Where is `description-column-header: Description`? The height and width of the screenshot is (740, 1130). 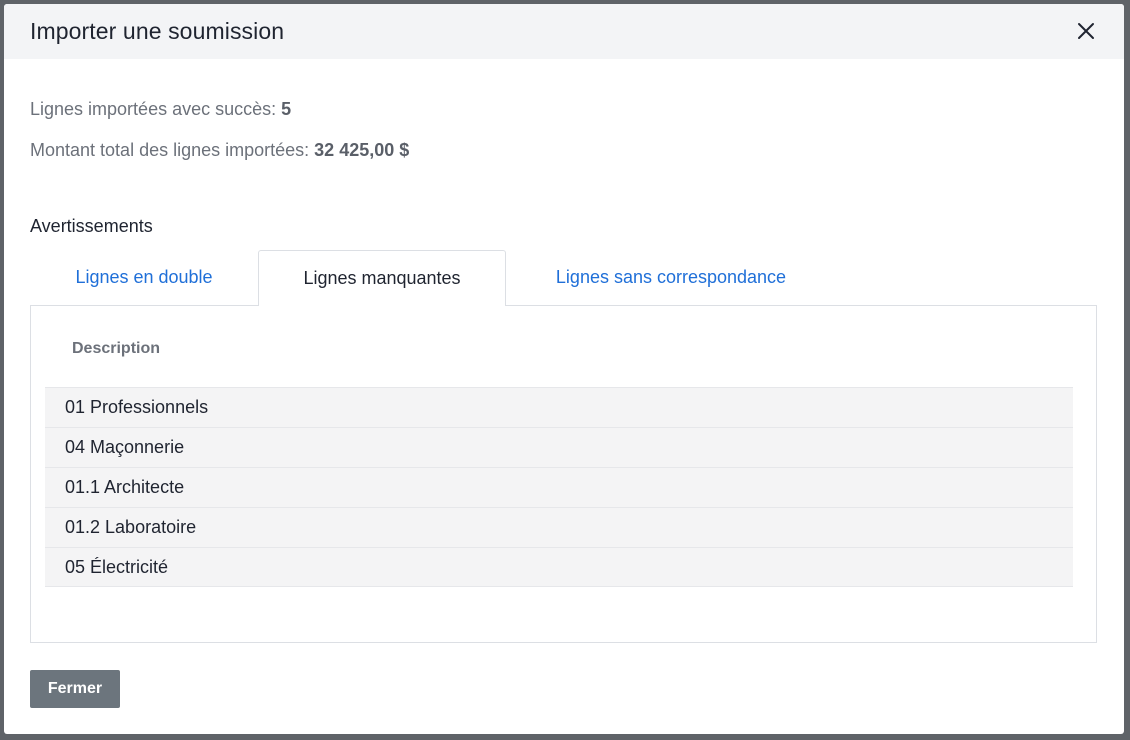
description-column-header: Description is located at coordinates (116, 348).